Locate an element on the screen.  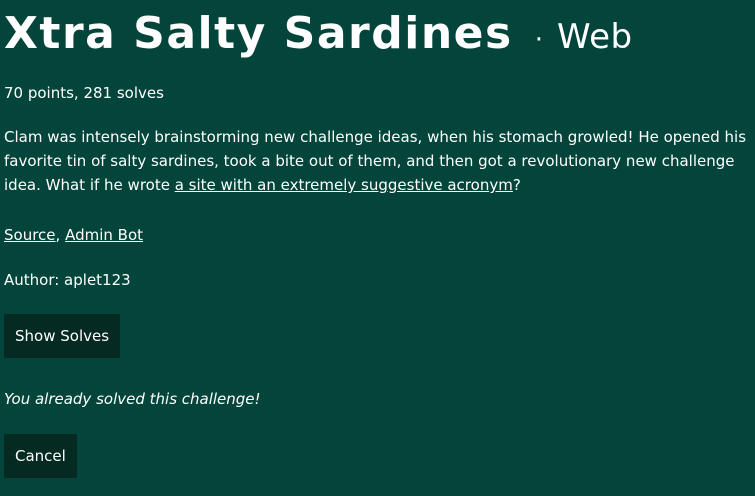
source-link: Source is located at coordinates (30, 235).